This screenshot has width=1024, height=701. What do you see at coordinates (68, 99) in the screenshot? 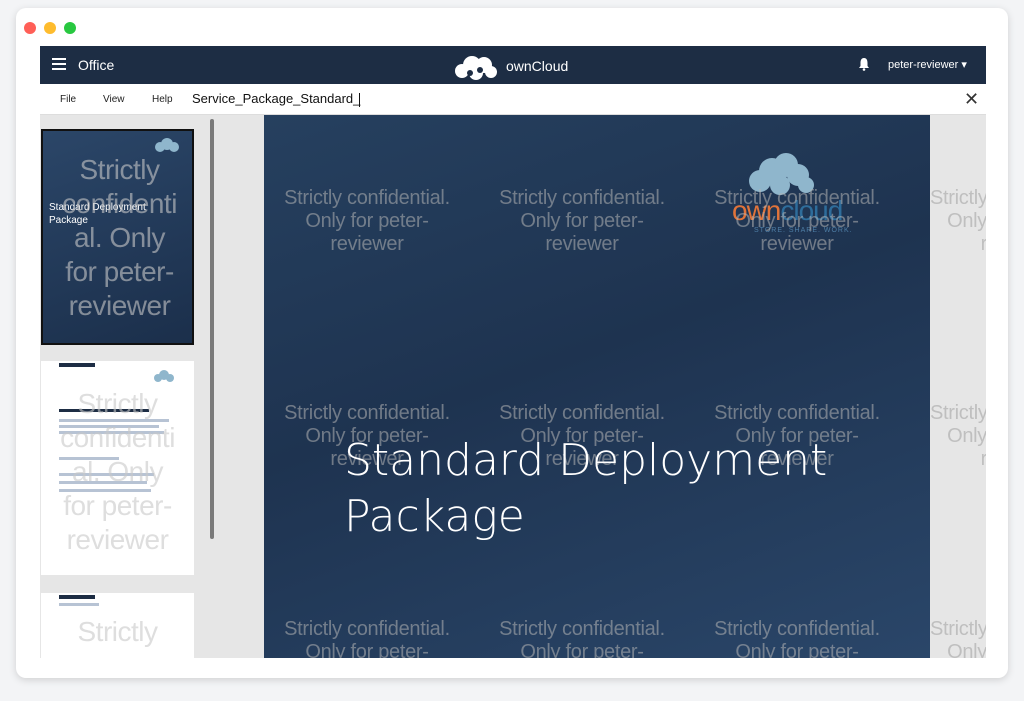
I see `menu-file: File` at bounding box center [68, 99].